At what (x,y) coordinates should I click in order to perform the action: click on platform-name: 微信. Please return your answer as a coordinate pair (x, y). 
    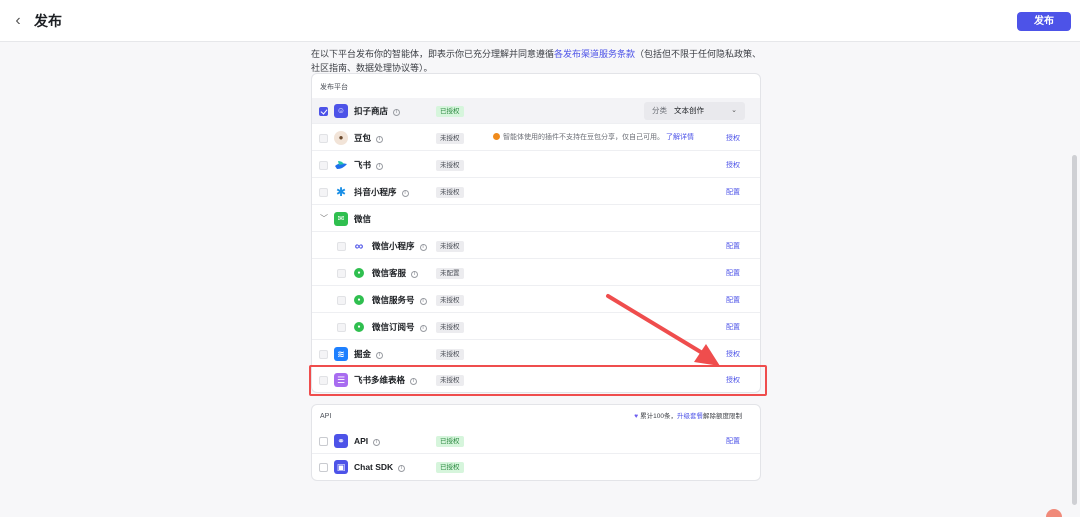
    Looking at the image, I should click on (363, 219).